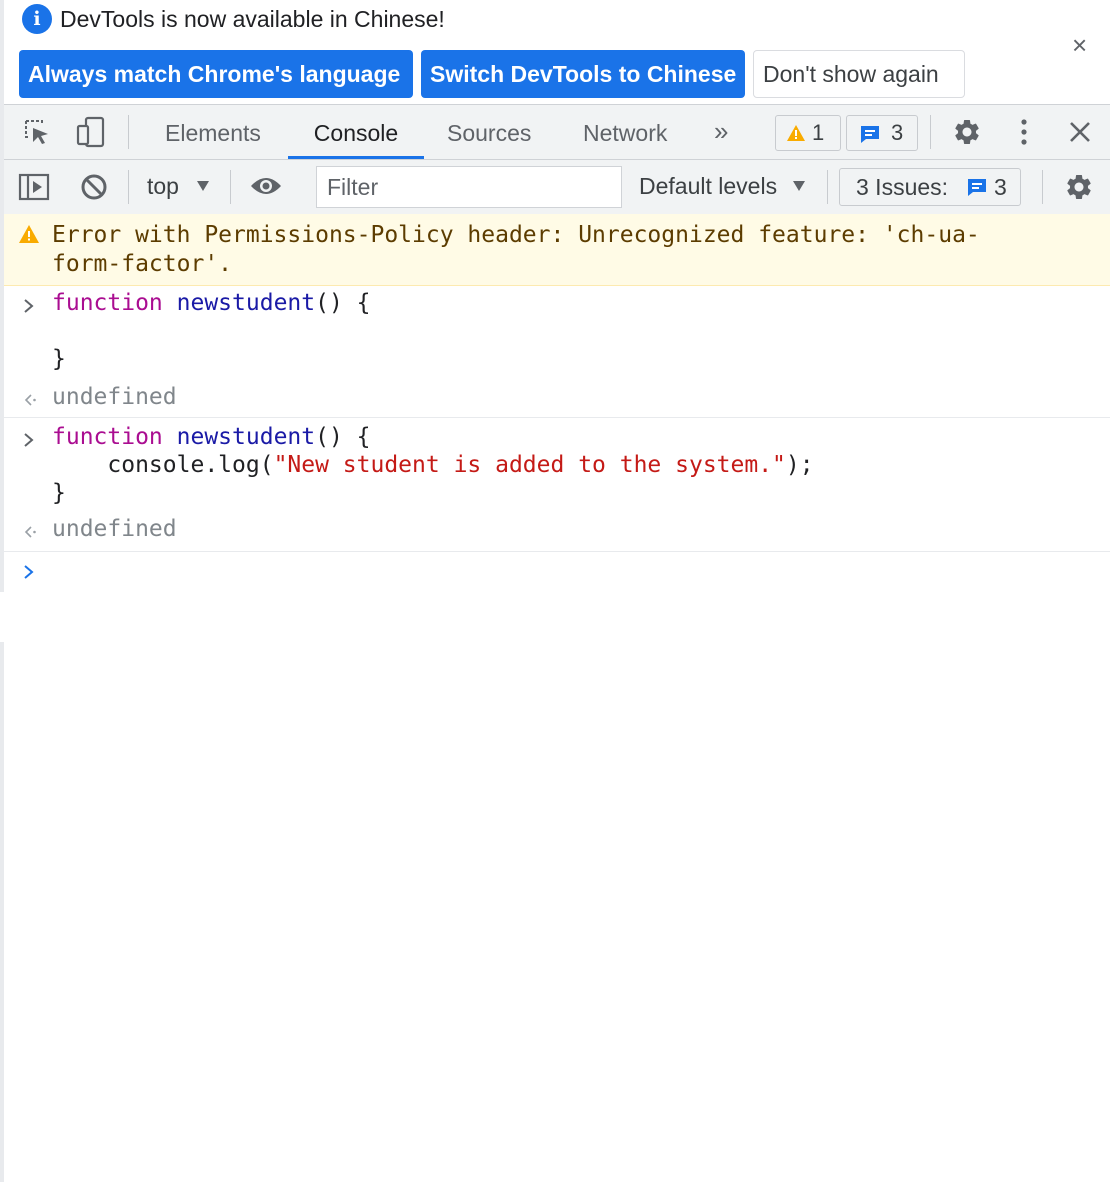  What do you see at coordinates (818, 132) in the screenshot?
I see `warnings-count: 1` at bounding box center [818, 132].